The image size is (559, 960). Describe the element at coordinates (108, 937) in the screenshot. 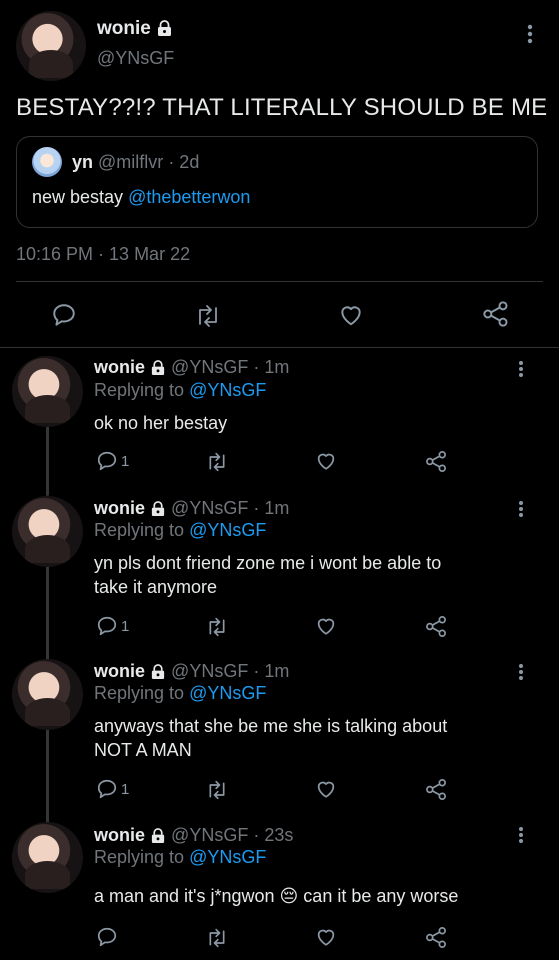

I see `reply-reply-button` at that location.